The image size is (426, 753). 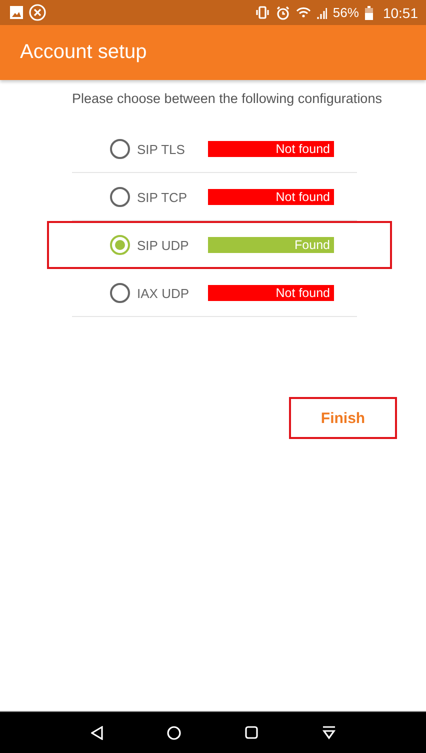 I want to click on configuration-label: SIP TLS, so click(x=161, y=149).